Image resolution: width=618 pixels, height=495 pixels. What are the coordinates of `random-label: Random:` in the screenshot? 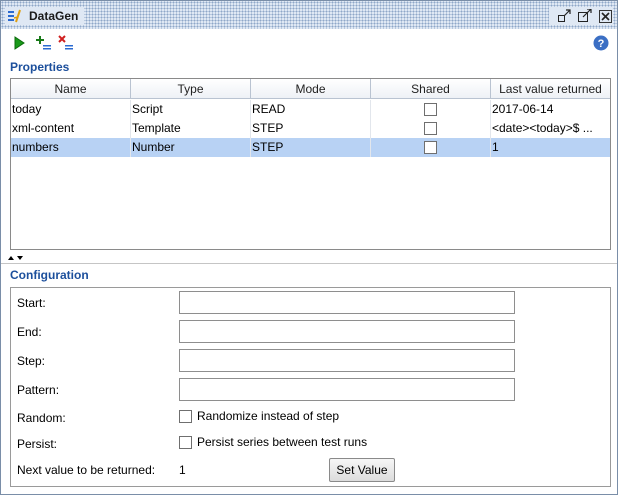 It's located at (41, 418).